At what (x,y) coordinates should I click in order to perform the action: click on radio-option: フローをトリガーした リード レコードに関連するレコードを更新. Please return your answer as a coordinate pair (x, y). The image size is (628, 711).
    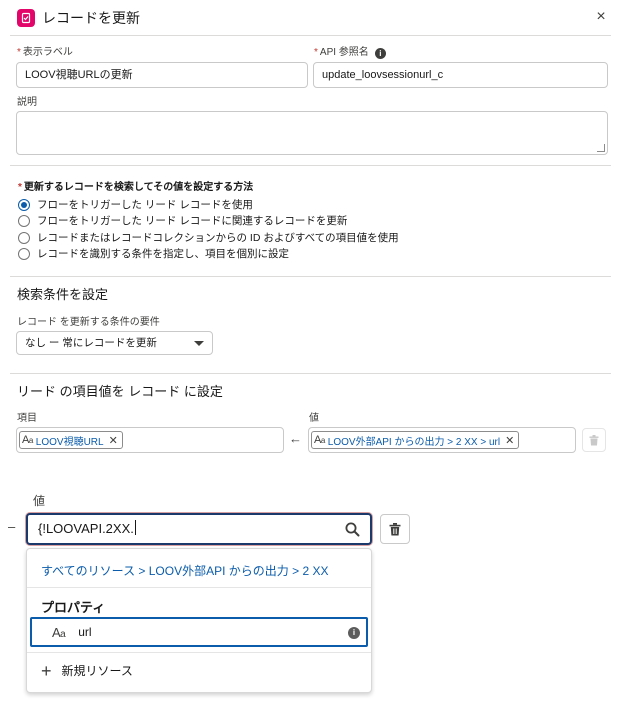
    Looking at the image, I should click on (182, 220).